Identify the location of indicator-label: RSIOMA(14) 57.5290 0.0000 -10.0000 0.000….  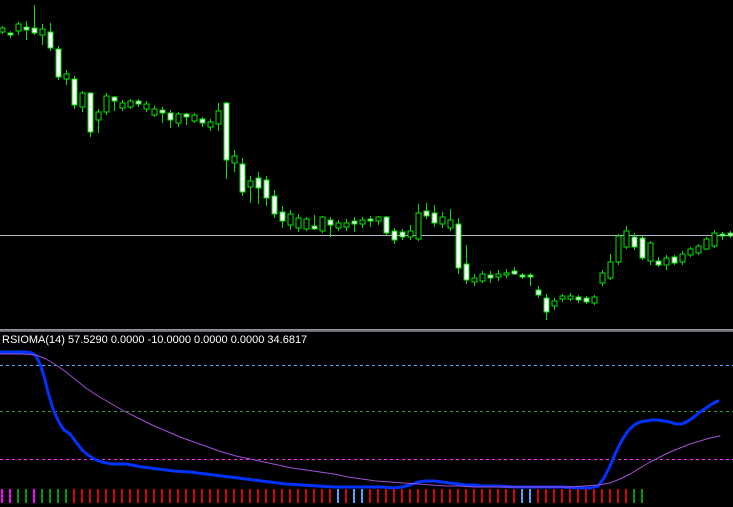
(155, 340).